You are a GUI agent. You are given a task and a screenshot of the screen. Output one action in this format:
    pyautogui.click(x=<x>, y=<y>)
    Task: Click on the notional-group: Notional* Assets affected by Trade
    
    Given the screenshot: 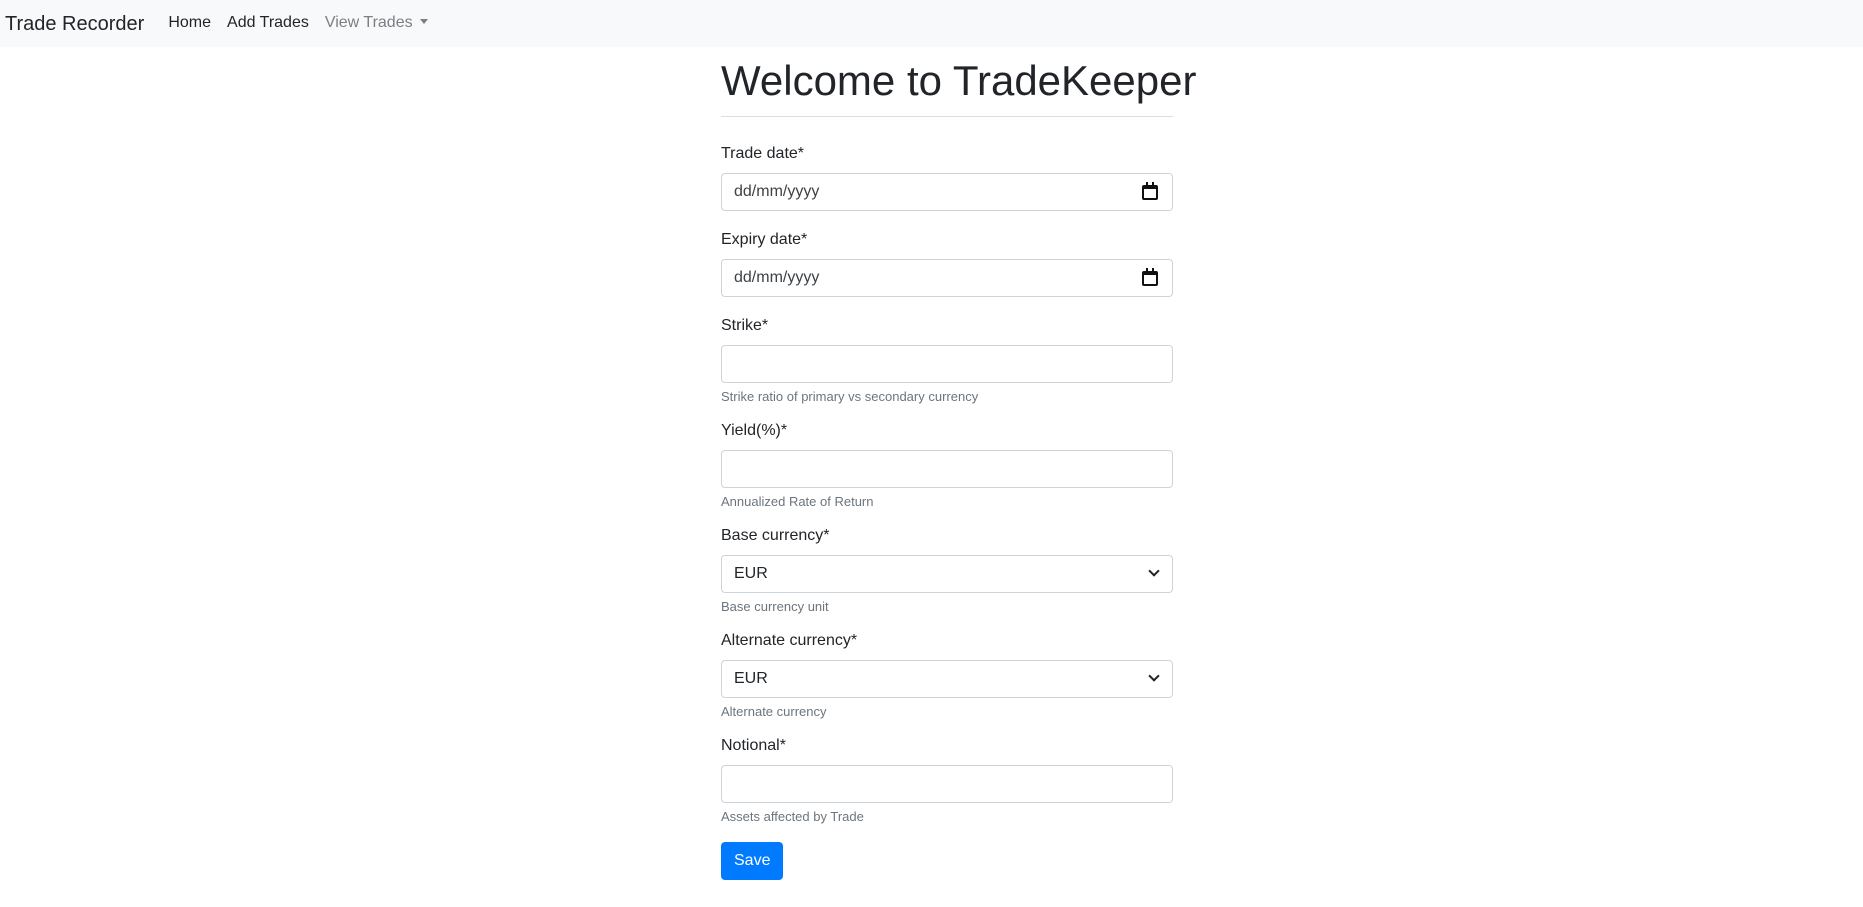 What is the action you would take?
    pyautogui.click(x=947, y=779)
    